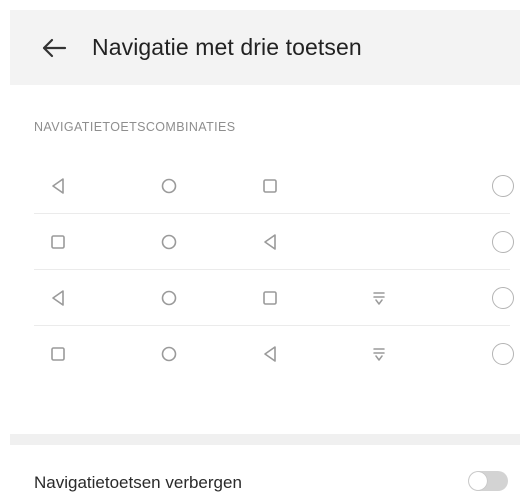  I want to click on hide-navigation-keys-row: Navigatietoetsen verbergen, so click(265, 471).